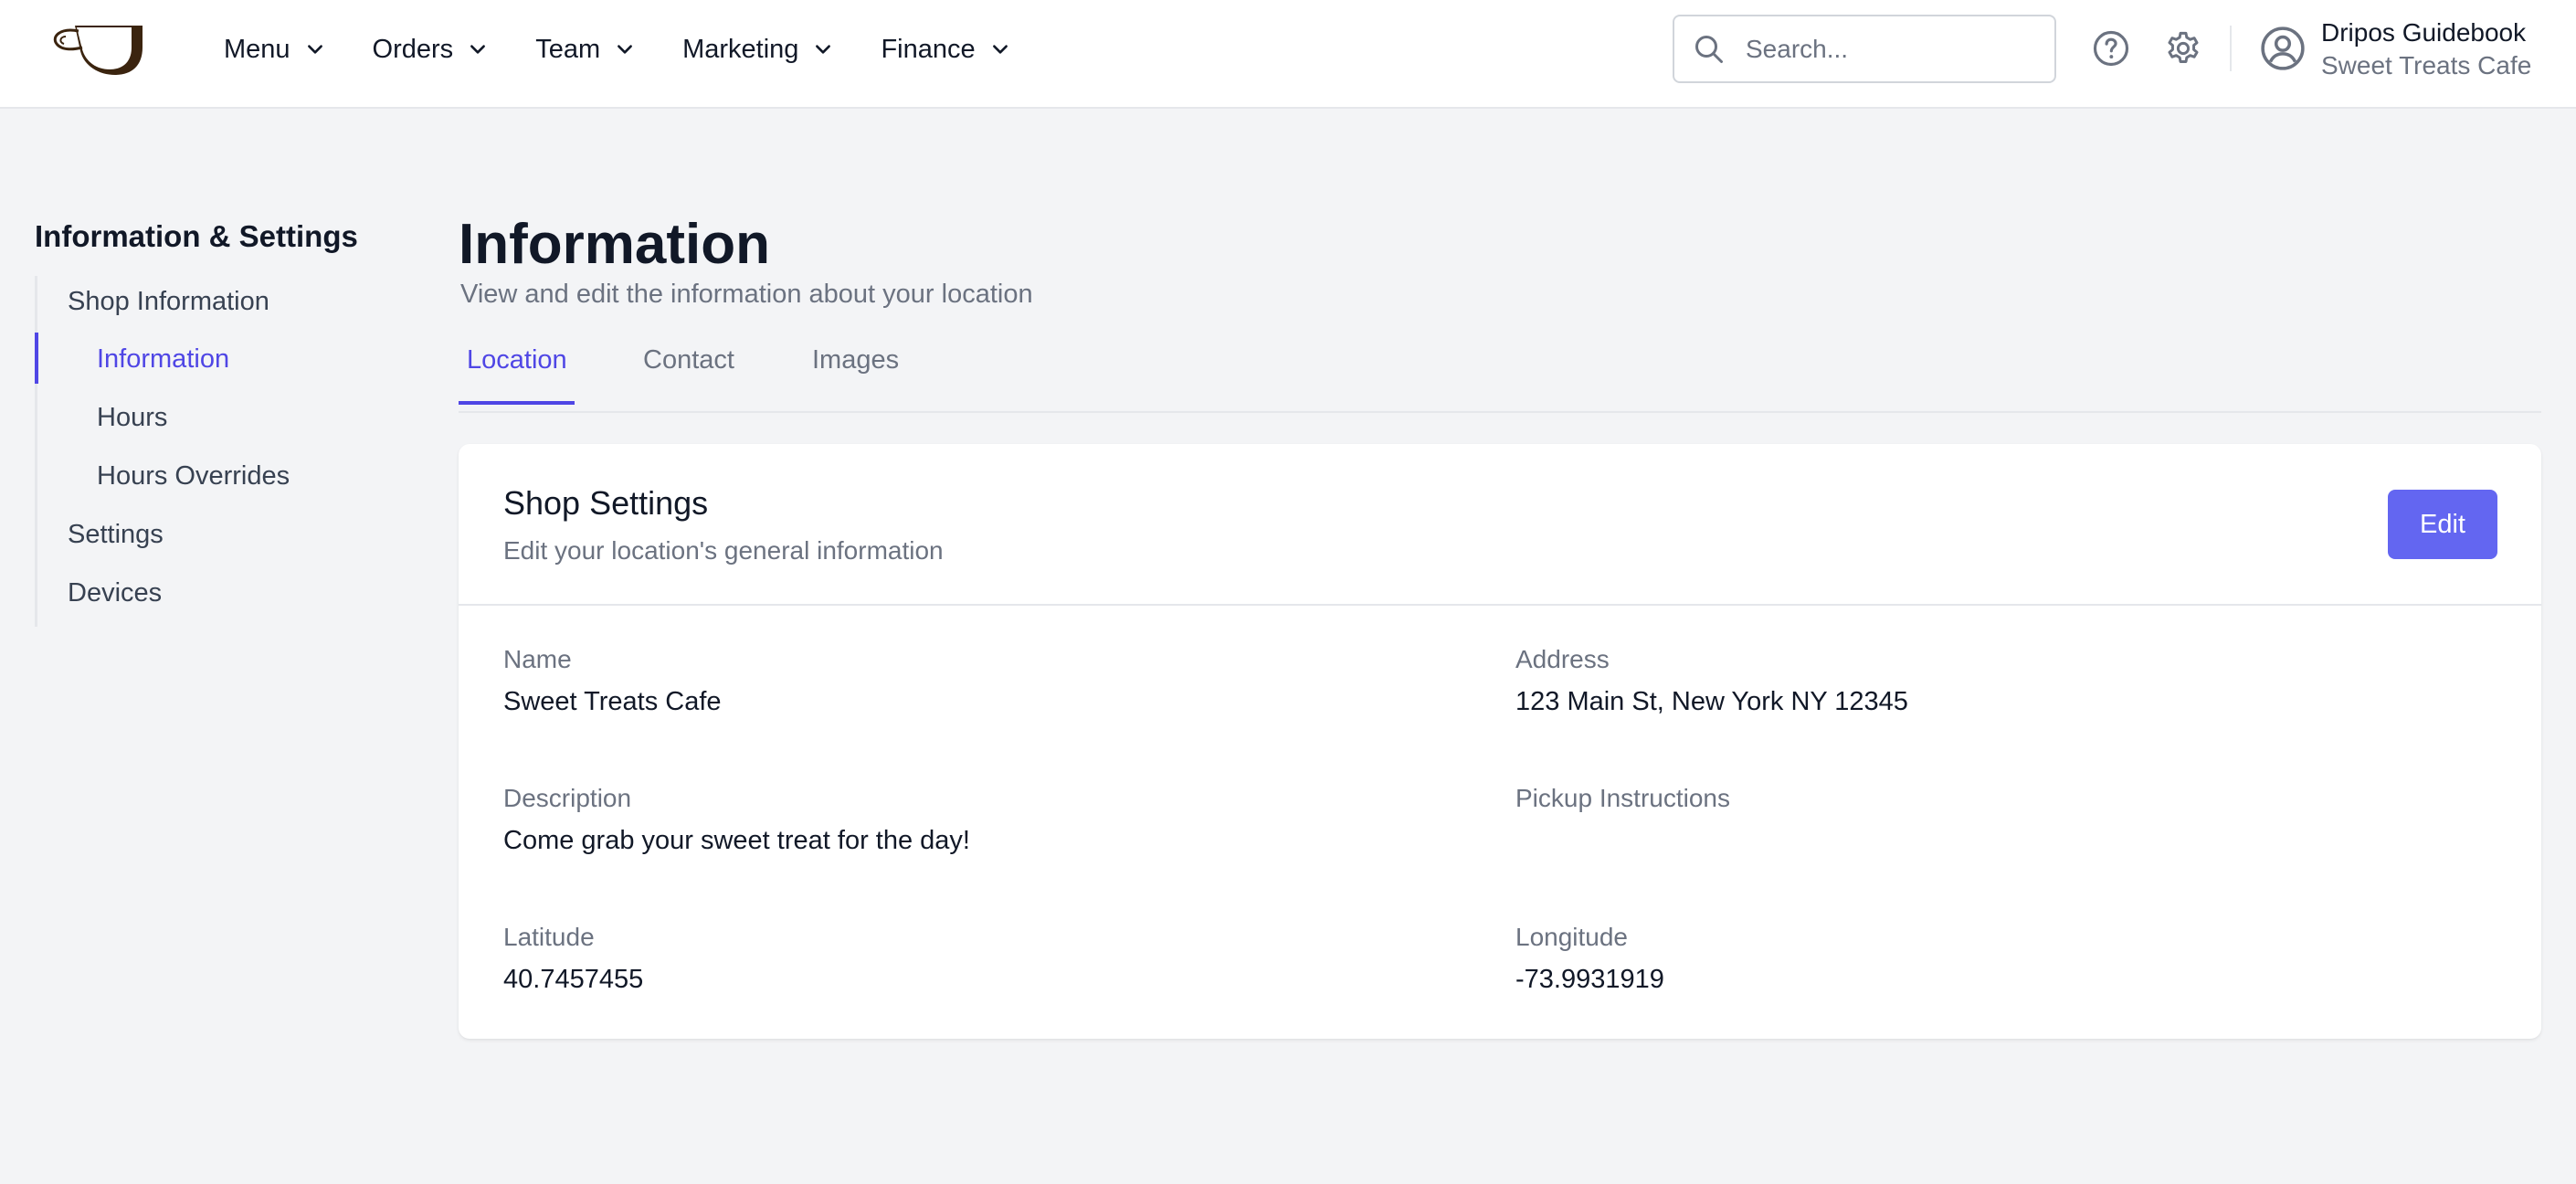 The height and width of the screenshot is (1184, 2576). What do you see at coordinates (612, 701) in the screenshot?
I see `field-value: Sweet Treats Cafe` at bounding box center [612, 701].